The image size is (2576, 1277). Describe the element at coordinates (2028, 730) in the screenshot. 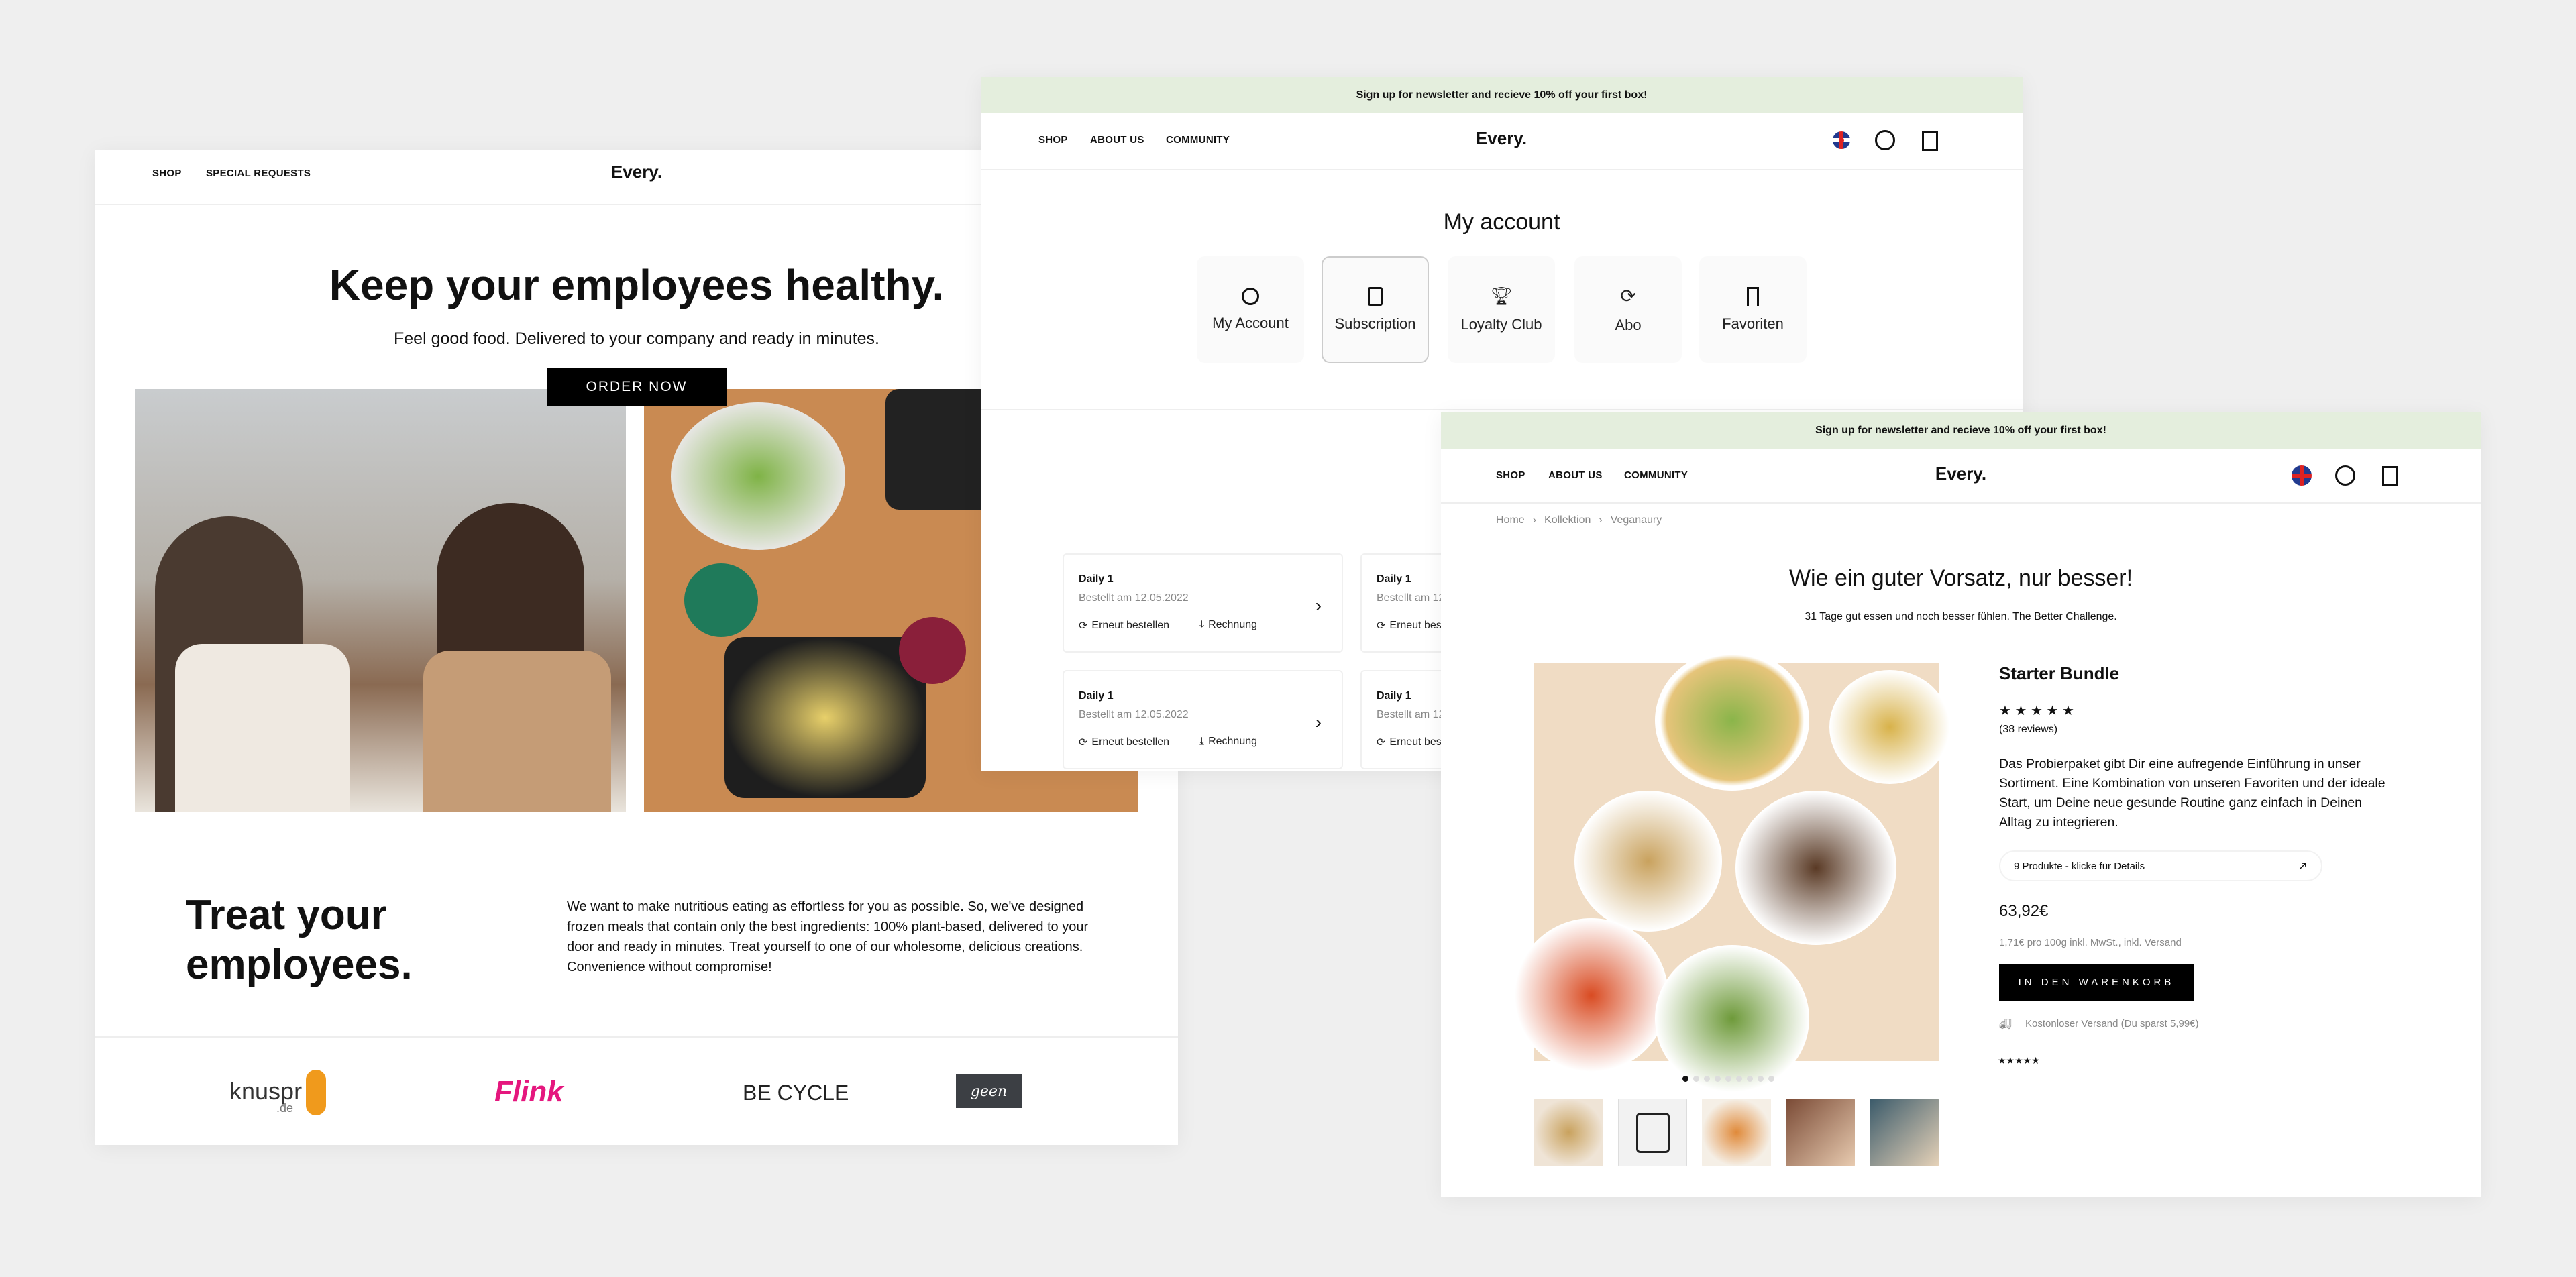

I see `review-count: (38 reviews)` at that location.